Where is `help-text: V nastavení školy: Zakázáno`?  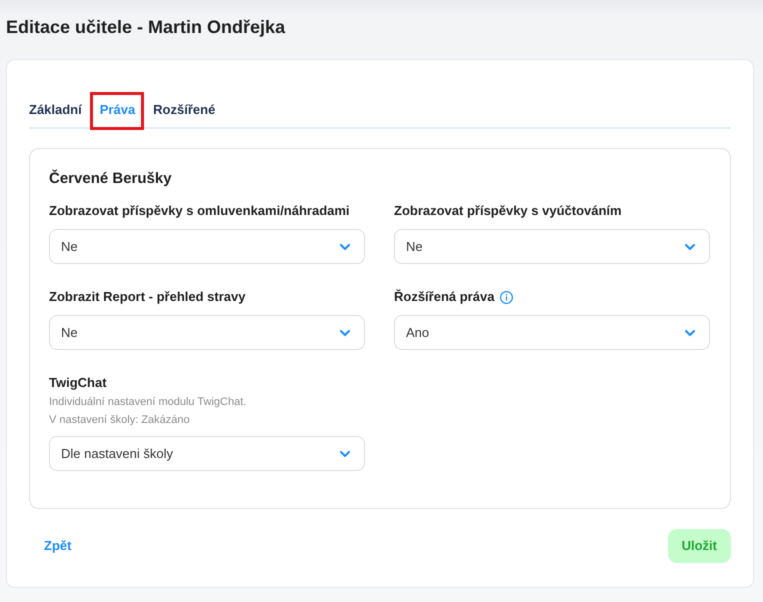
help-text: V nastavení školy: Zakázáno is located at coordinates (119, 420).